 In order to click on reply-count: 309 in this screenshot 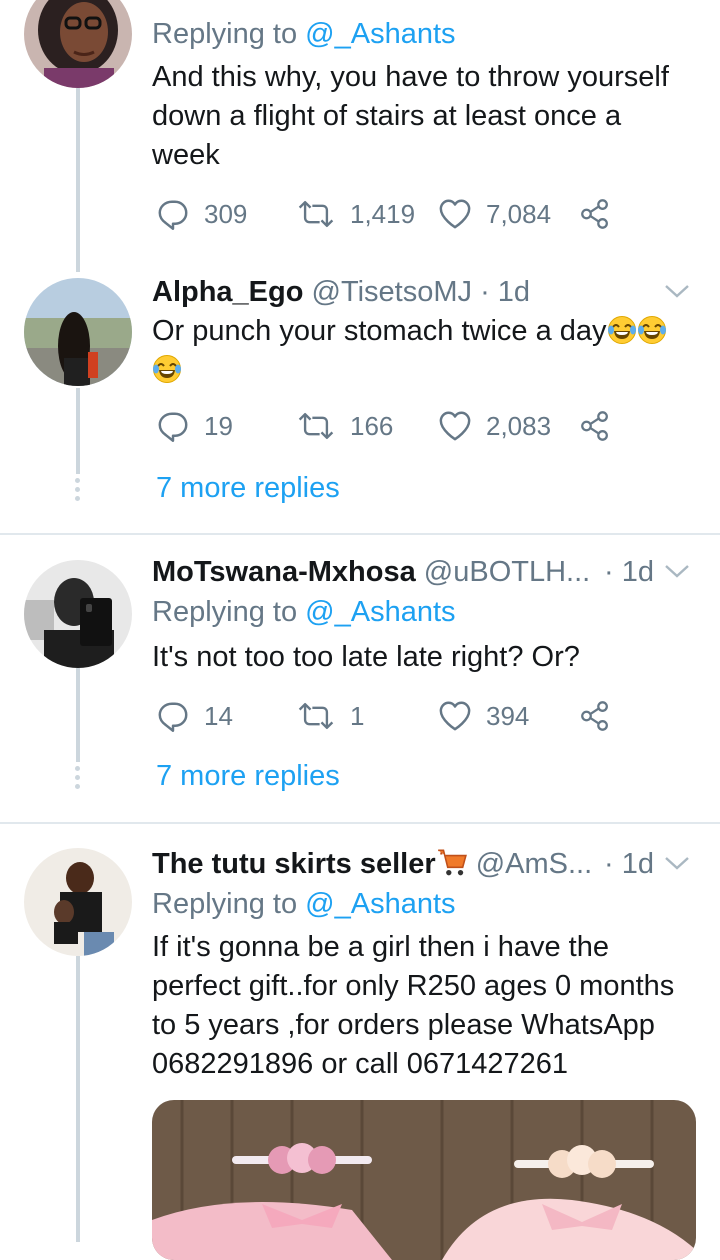, I will do `click(226, 213)`.